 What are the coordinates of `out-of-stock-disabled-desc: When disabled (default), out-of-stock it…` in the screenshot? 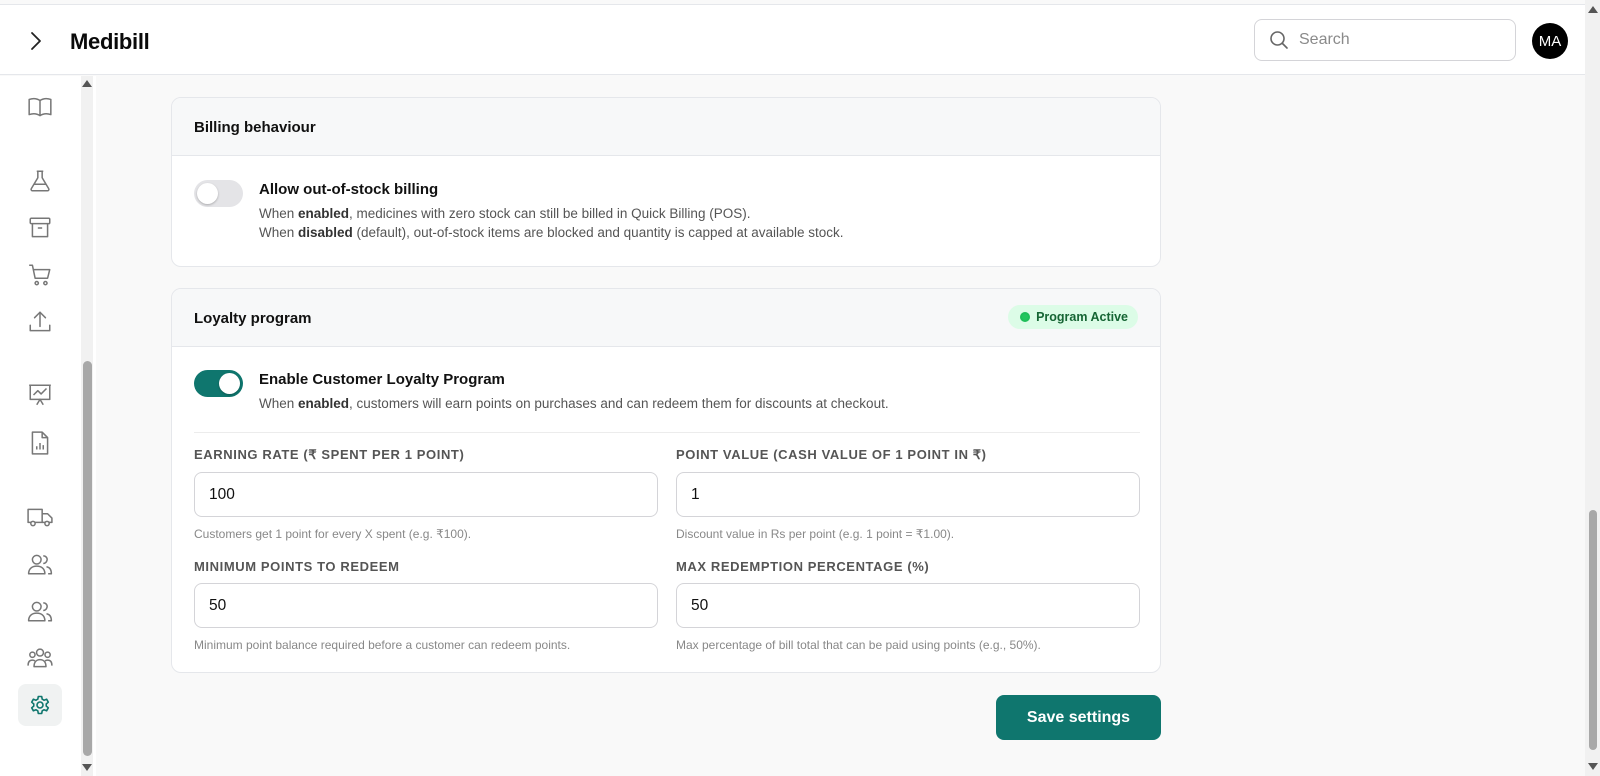 It's located at (551, 232).